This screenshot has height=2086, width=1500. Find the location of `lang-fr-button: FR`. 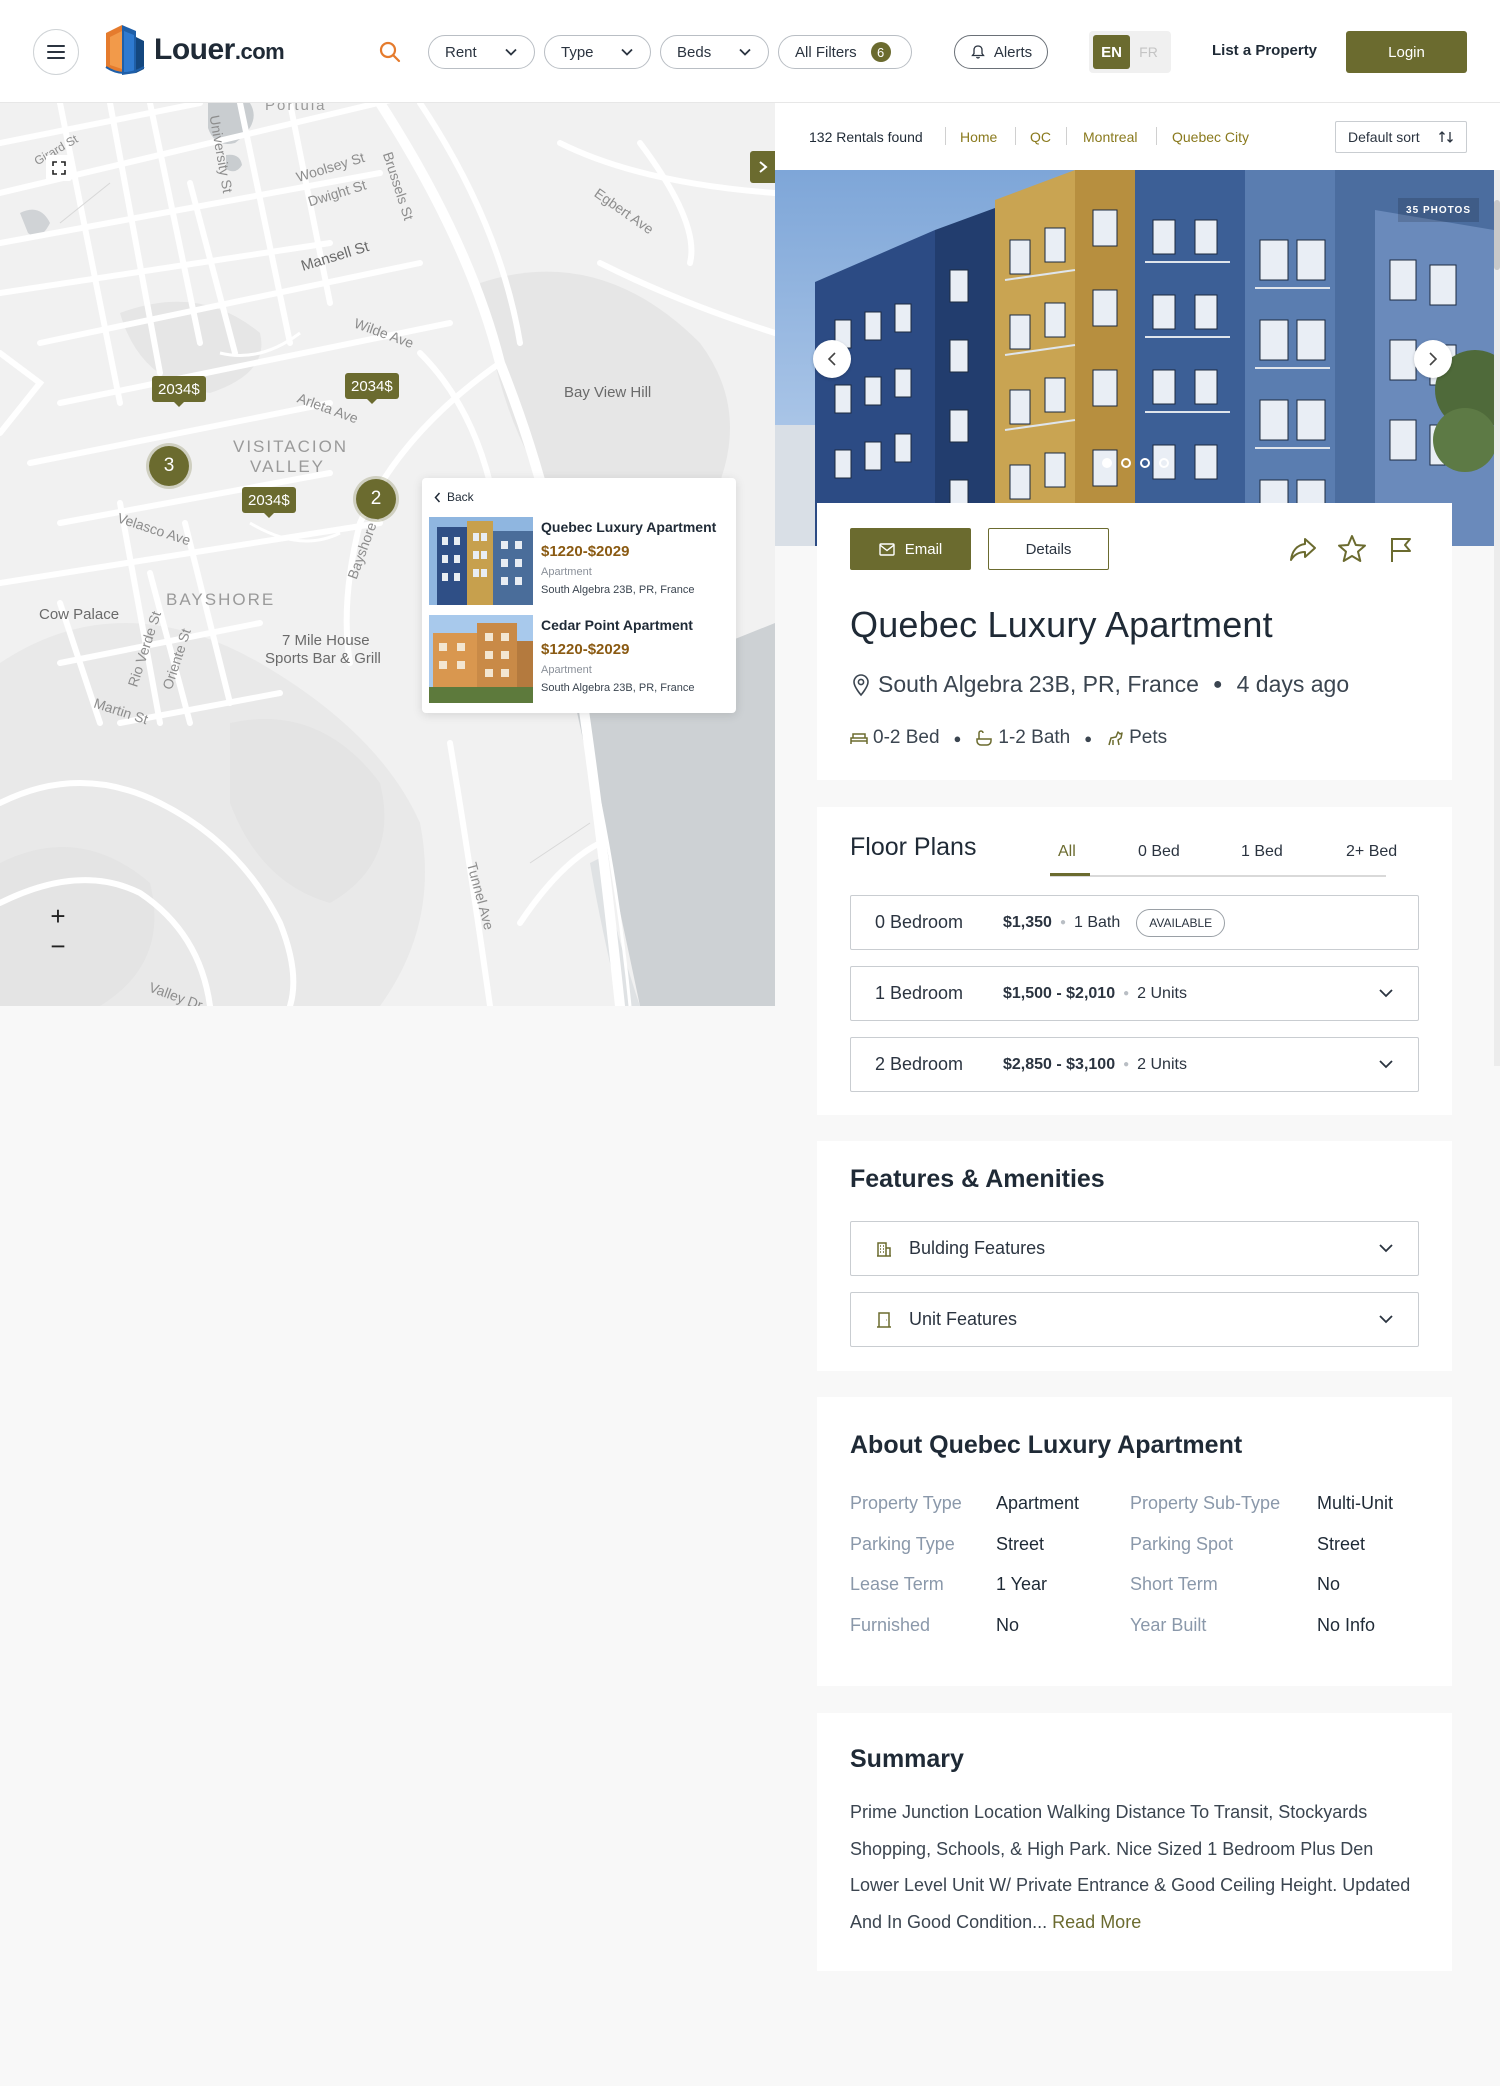

lang-fr-button: FR is located at coordinates (1148, 52).